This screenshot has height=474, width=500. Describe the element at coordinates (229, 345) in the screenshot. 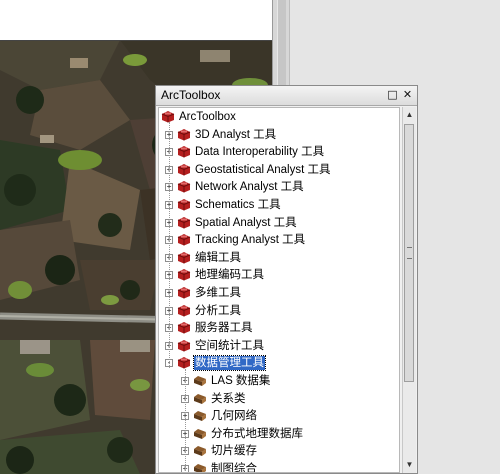

I see `tree-item-label: 空间统计工具` at that location.